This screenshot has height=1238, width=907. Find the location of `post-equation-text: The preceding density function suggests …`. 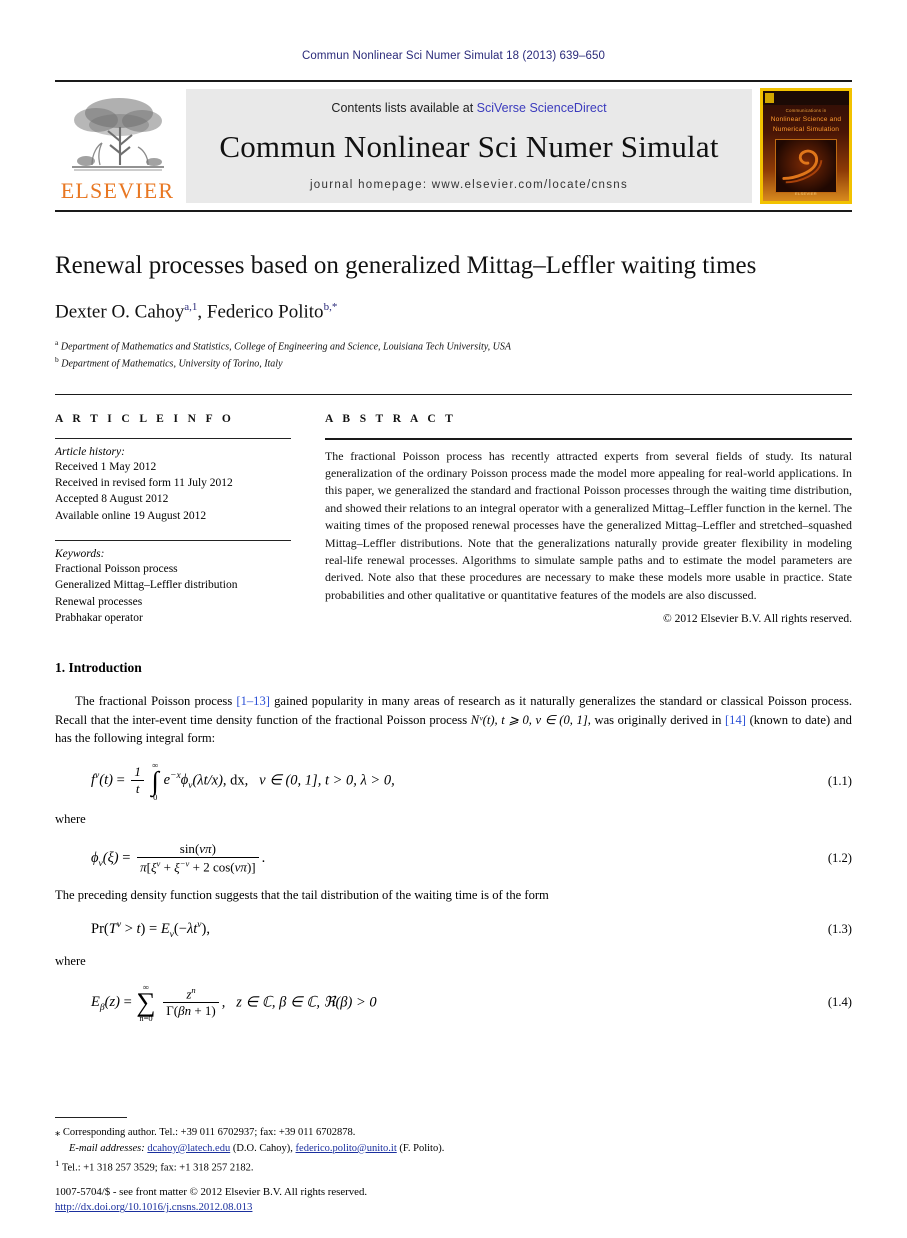

post-equation-text: The preceding density function suggests … is located at coordinates (302, 894).